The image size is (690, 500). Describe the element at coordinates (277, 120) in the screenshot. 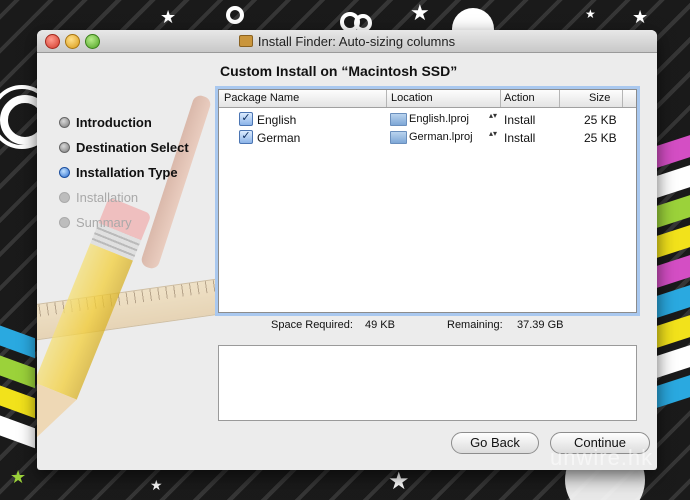

I see `package-name: English` at that location.